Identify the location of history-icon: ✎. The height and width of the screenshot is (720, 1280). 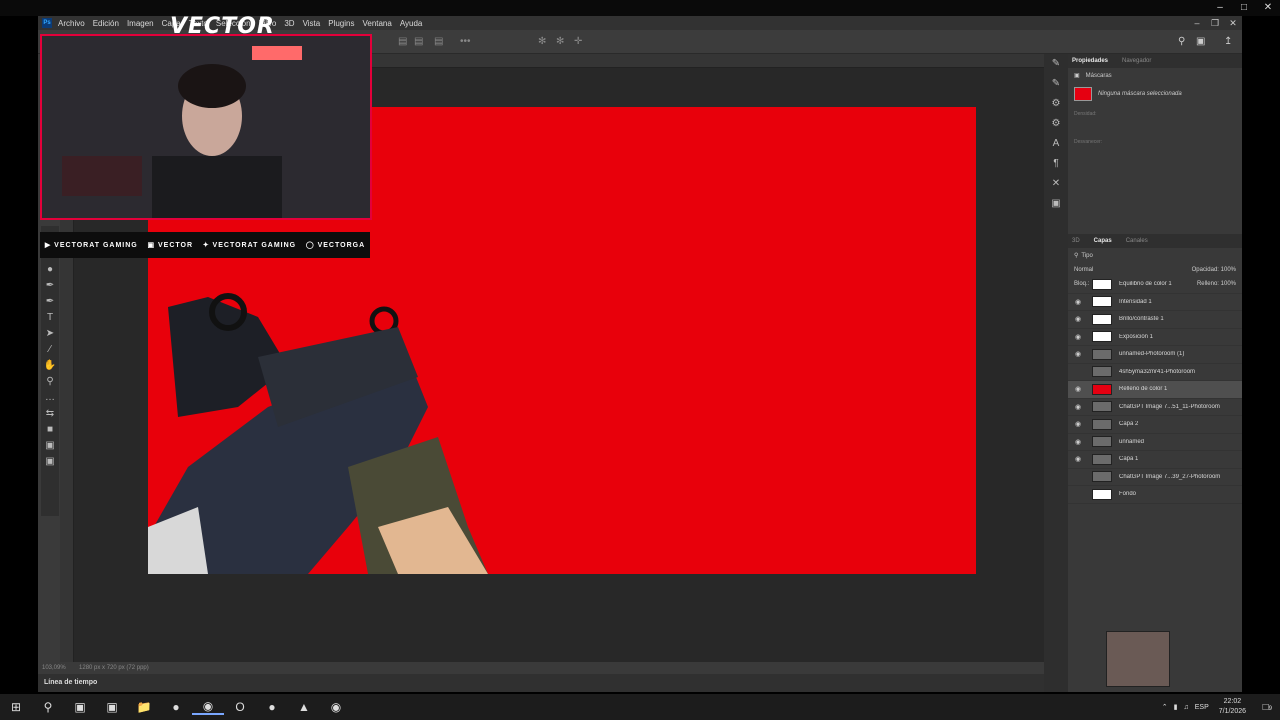
(1056, 64).